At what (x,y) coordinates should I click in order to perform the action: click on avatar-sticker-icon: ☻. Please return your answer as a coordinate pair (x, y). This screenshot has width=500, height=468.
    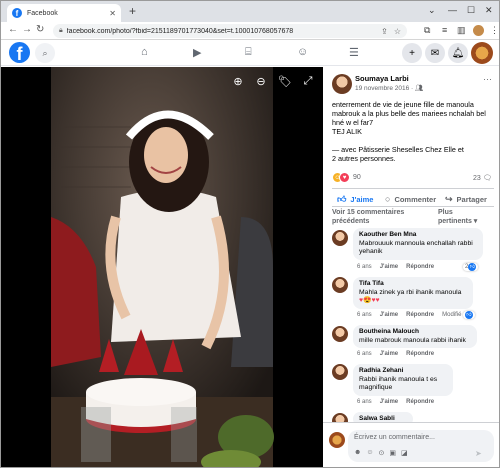
    Looking at the image, I should click on (357, 453).